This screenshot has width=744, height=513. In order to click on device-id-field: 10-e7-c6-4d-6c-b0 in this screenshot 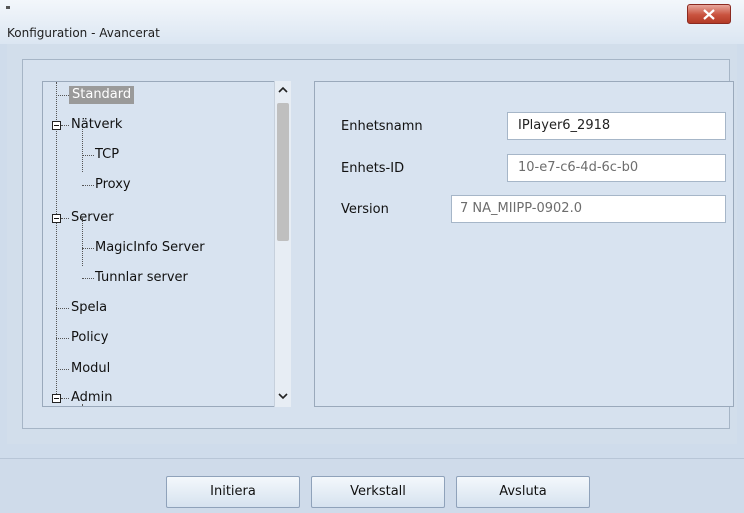, I will do `click(616, 168)`.